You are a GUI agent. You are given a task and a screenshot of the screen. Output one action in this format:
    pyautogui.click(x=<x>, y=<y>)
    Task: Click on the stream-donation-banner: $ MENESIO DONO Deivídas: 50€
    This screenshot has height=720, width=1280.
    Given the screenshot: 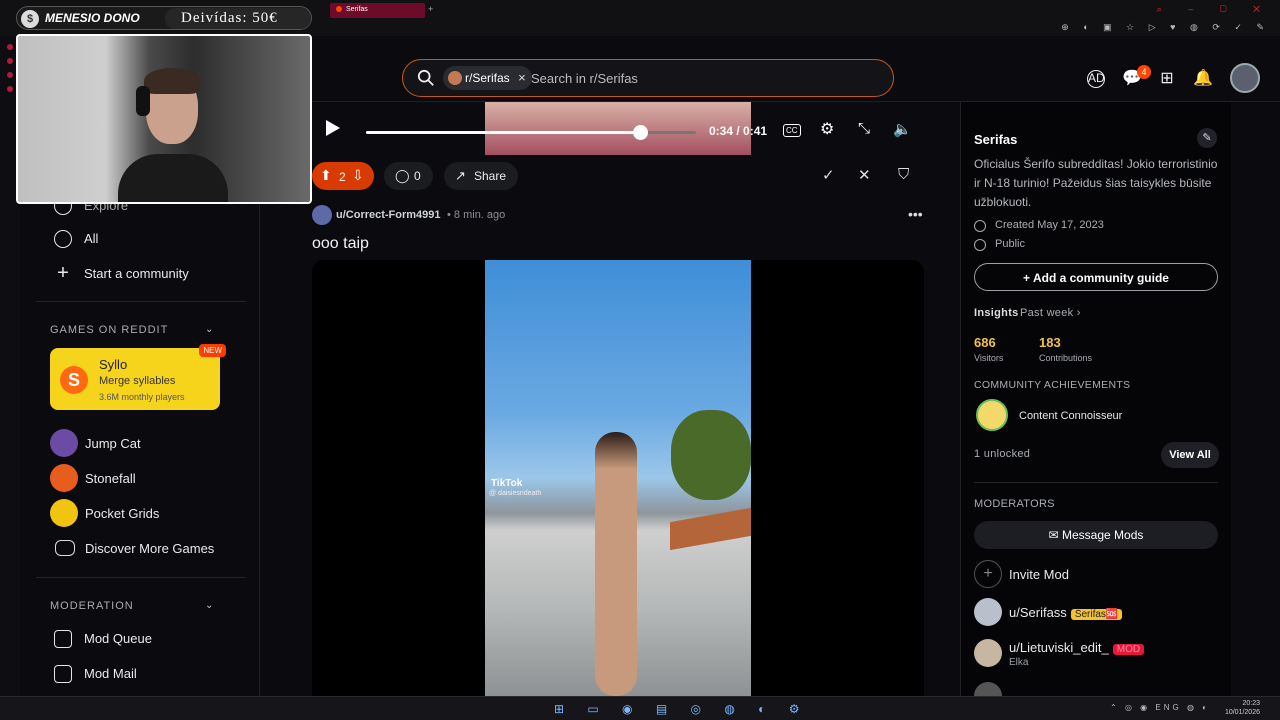 What is the action you would take?
    pyautogui.click(x=164, y=18)
    